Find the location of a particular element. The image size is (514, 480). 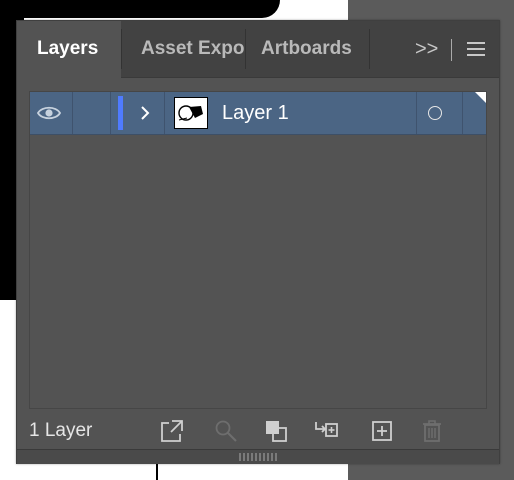

layer-thumbnail is located at coordinates (191, 113).